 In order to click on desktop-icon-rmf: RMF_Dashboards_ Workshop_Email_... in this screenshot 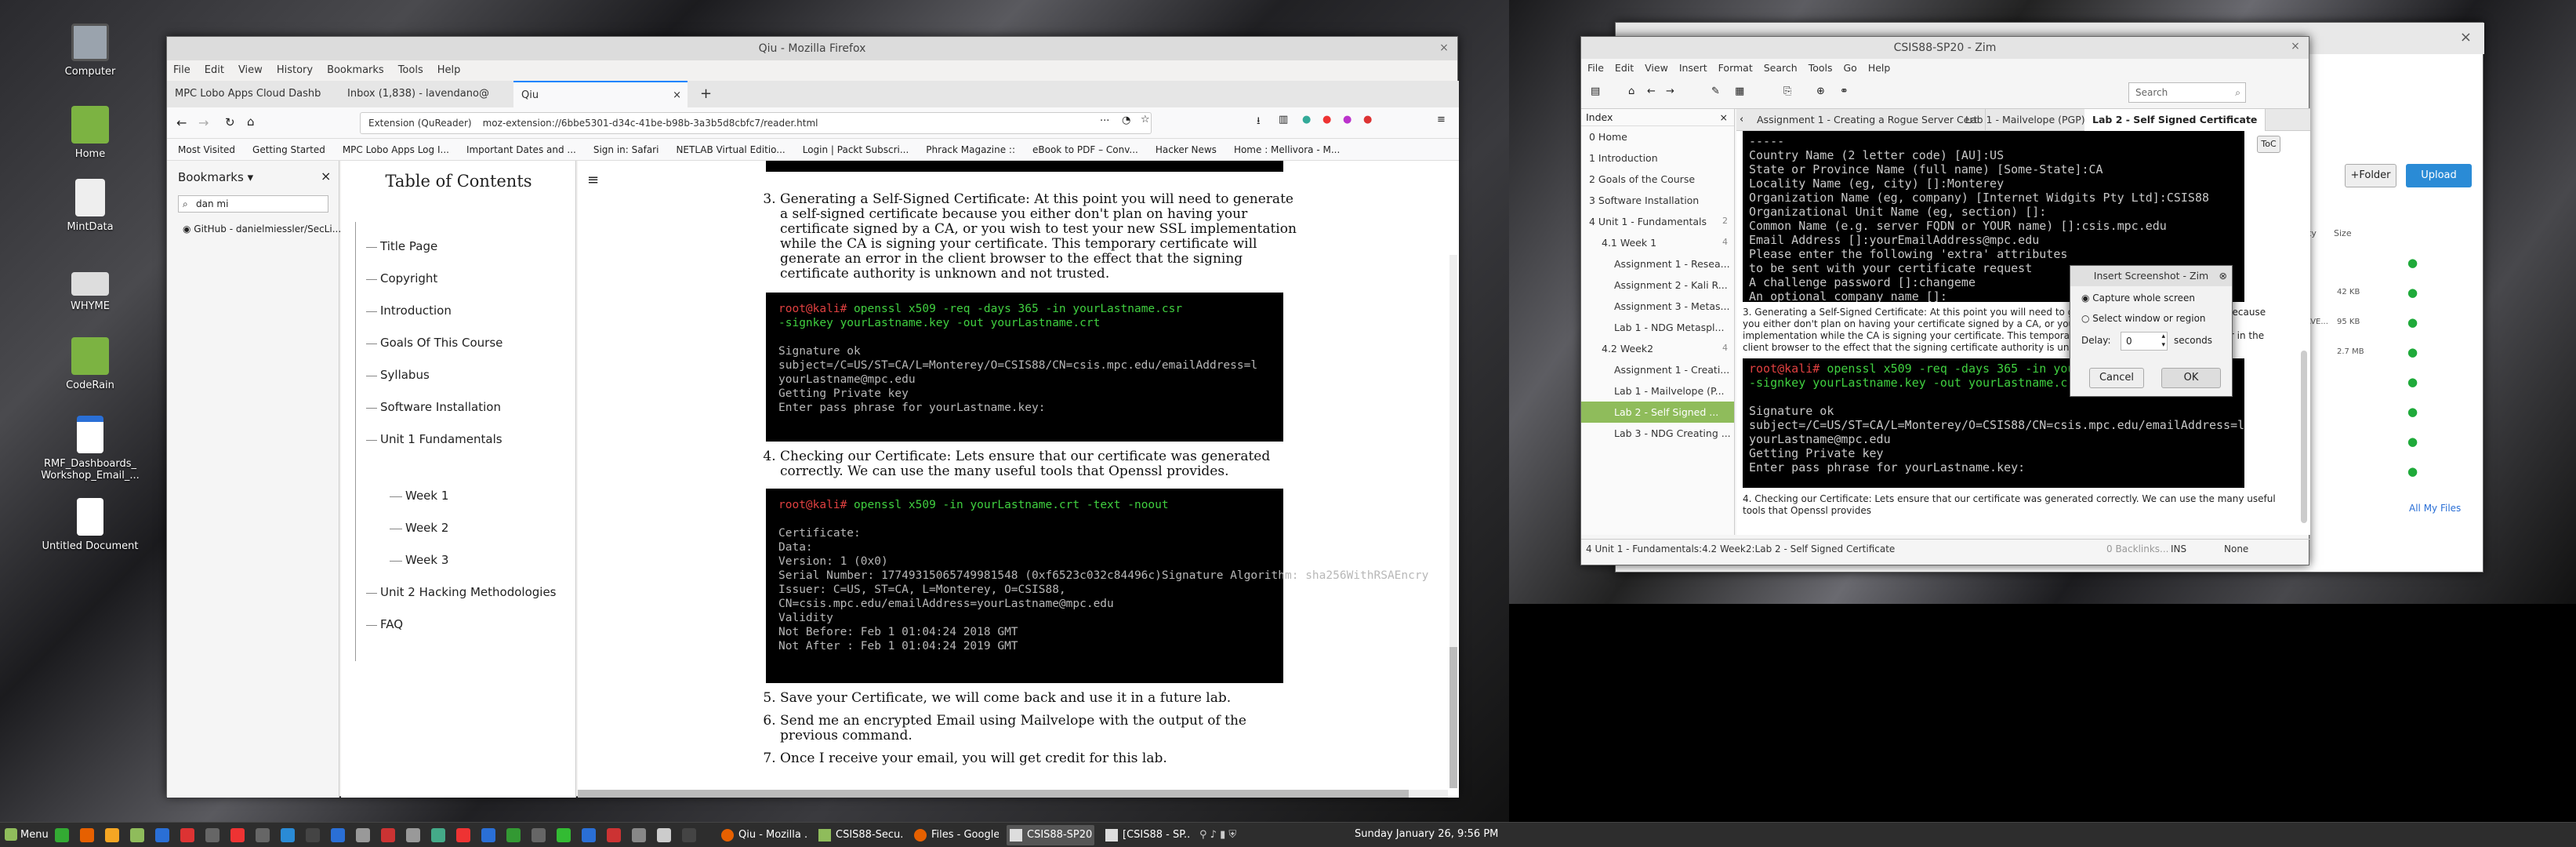, I will do `click(90, 449)`.